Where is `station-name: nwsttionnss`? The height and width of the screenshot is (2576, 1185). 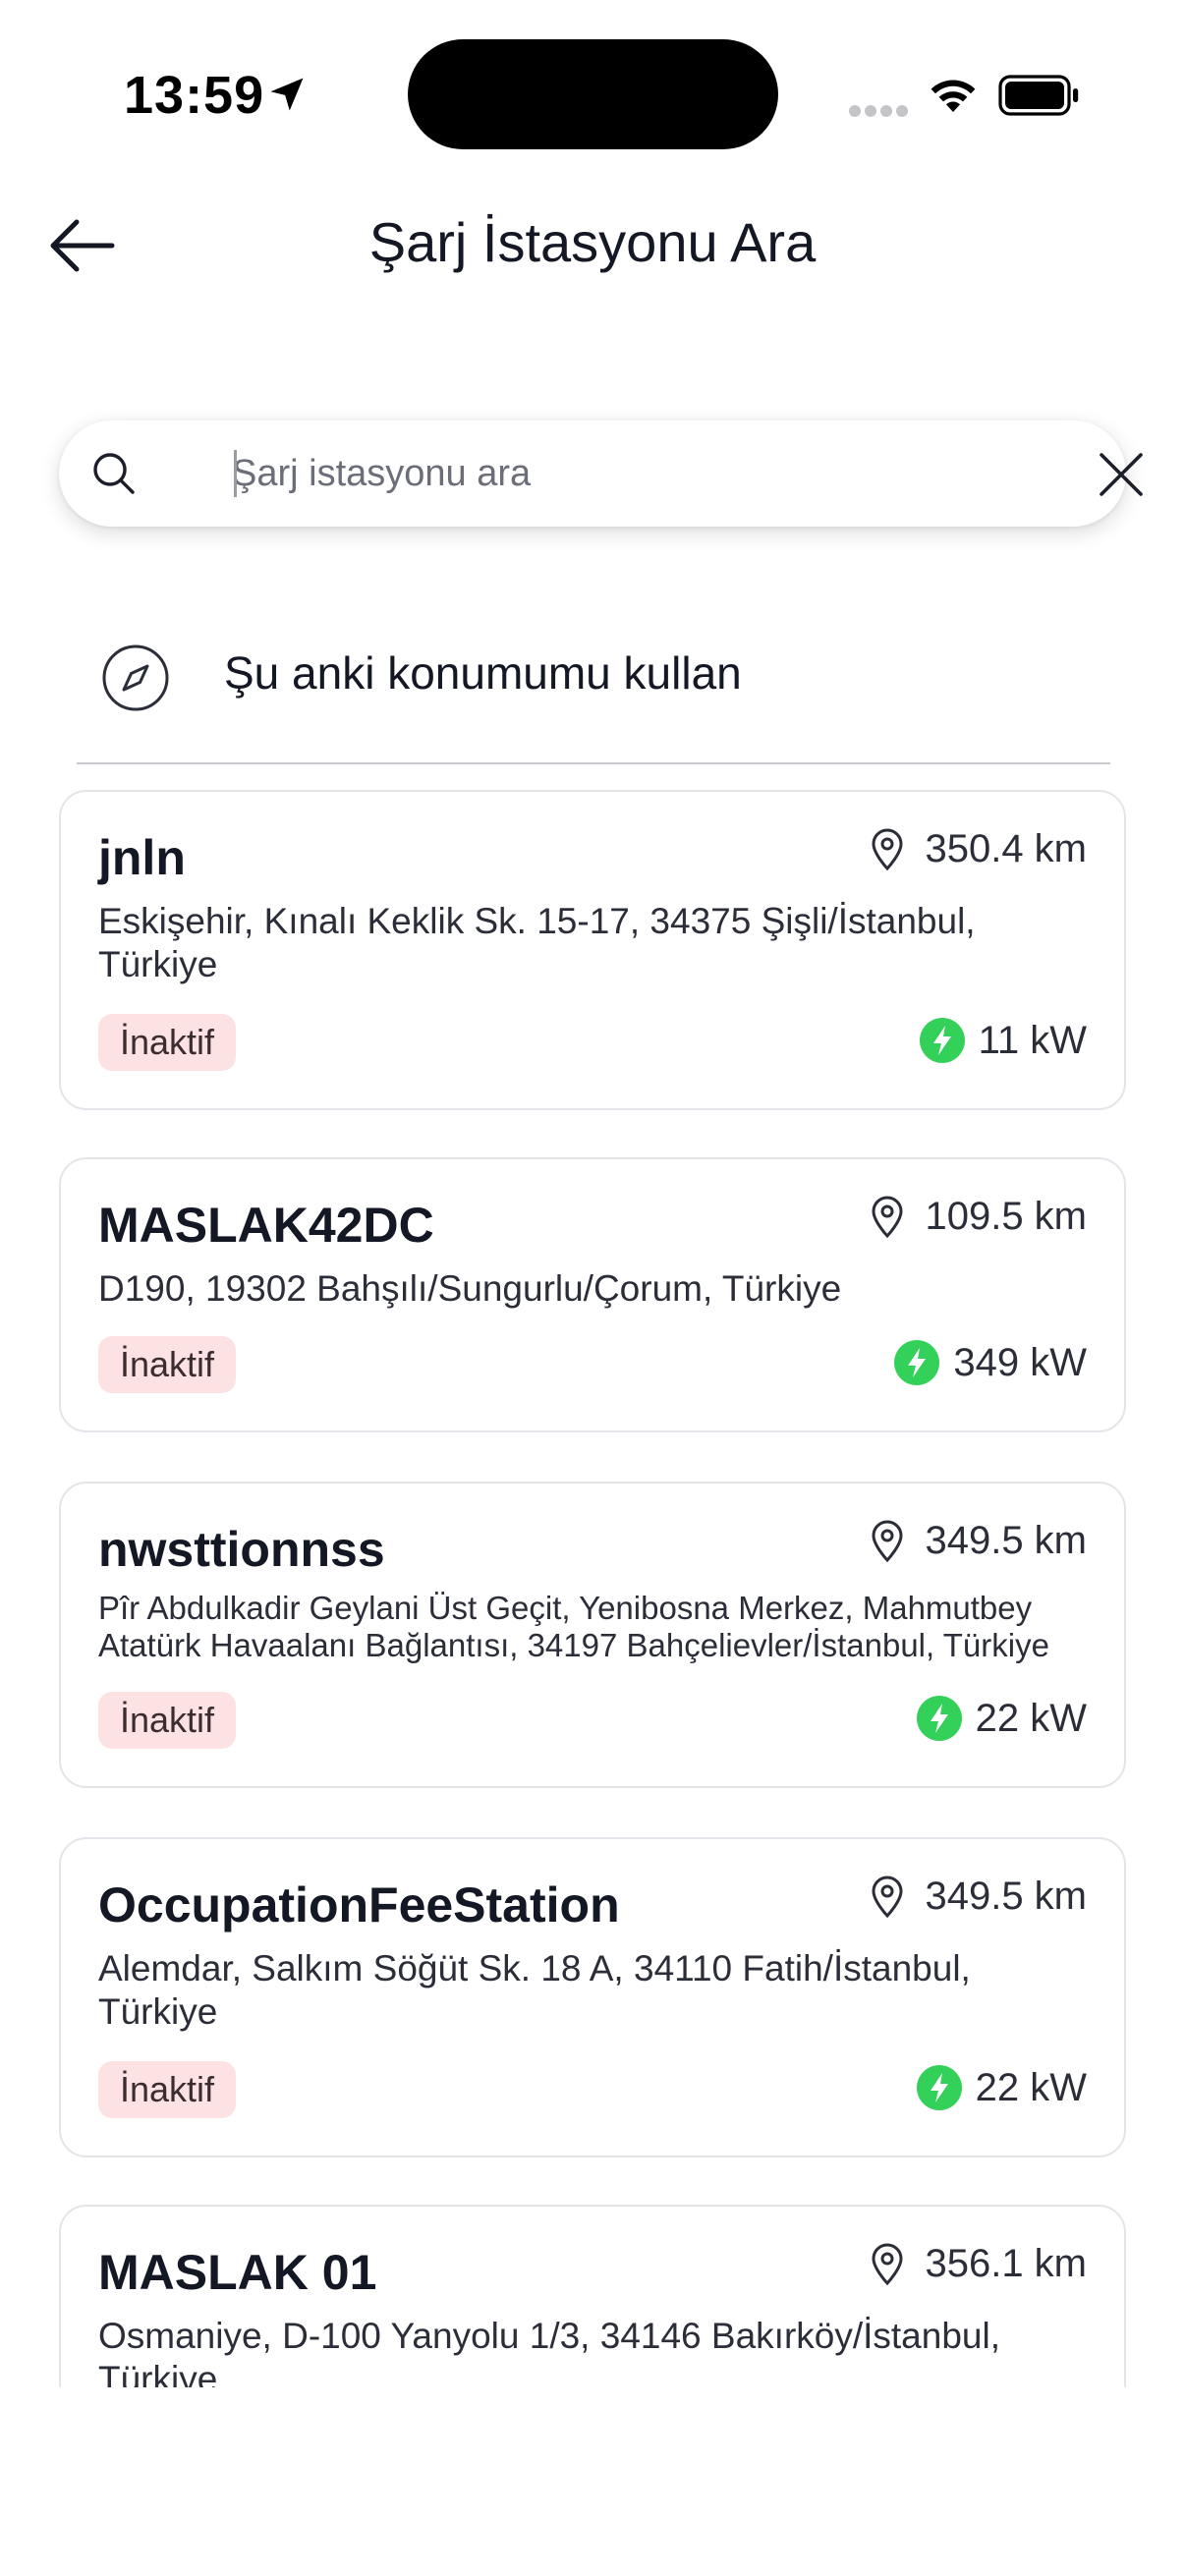 station-name: nwsttionnss is located at coordinates (242, 1549).